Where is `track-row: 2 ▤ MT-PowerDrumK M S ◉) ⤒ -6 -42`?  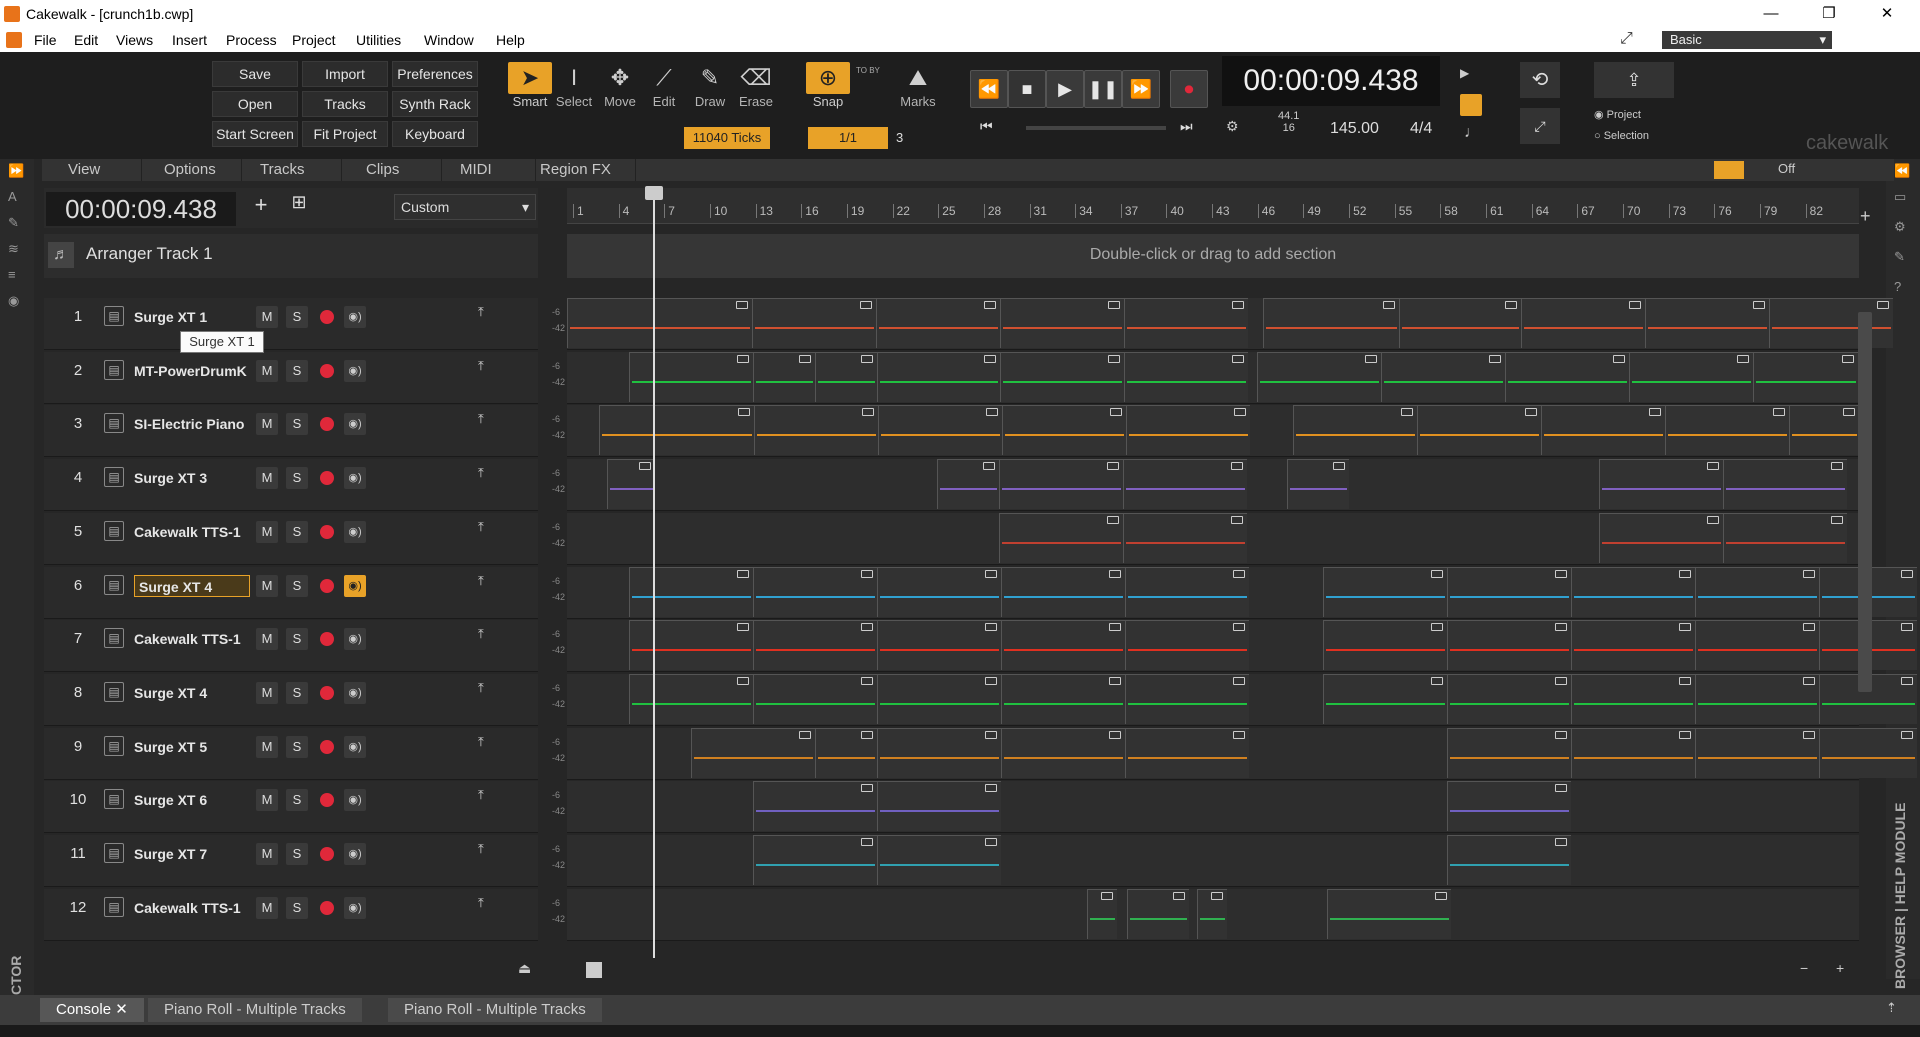 track-row: 2 ▤ MT-PowerDrumK M S ◉) ⤒ -6 -42 is located at coordinates (304, 377).